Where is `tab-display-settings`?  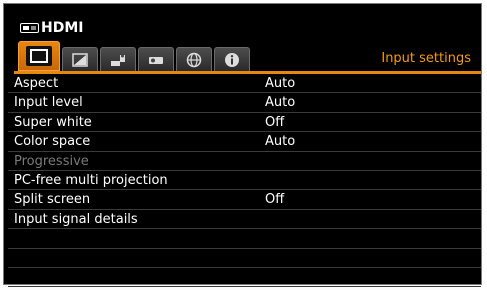
tab-display-settings is located at coordinates (39, 56).